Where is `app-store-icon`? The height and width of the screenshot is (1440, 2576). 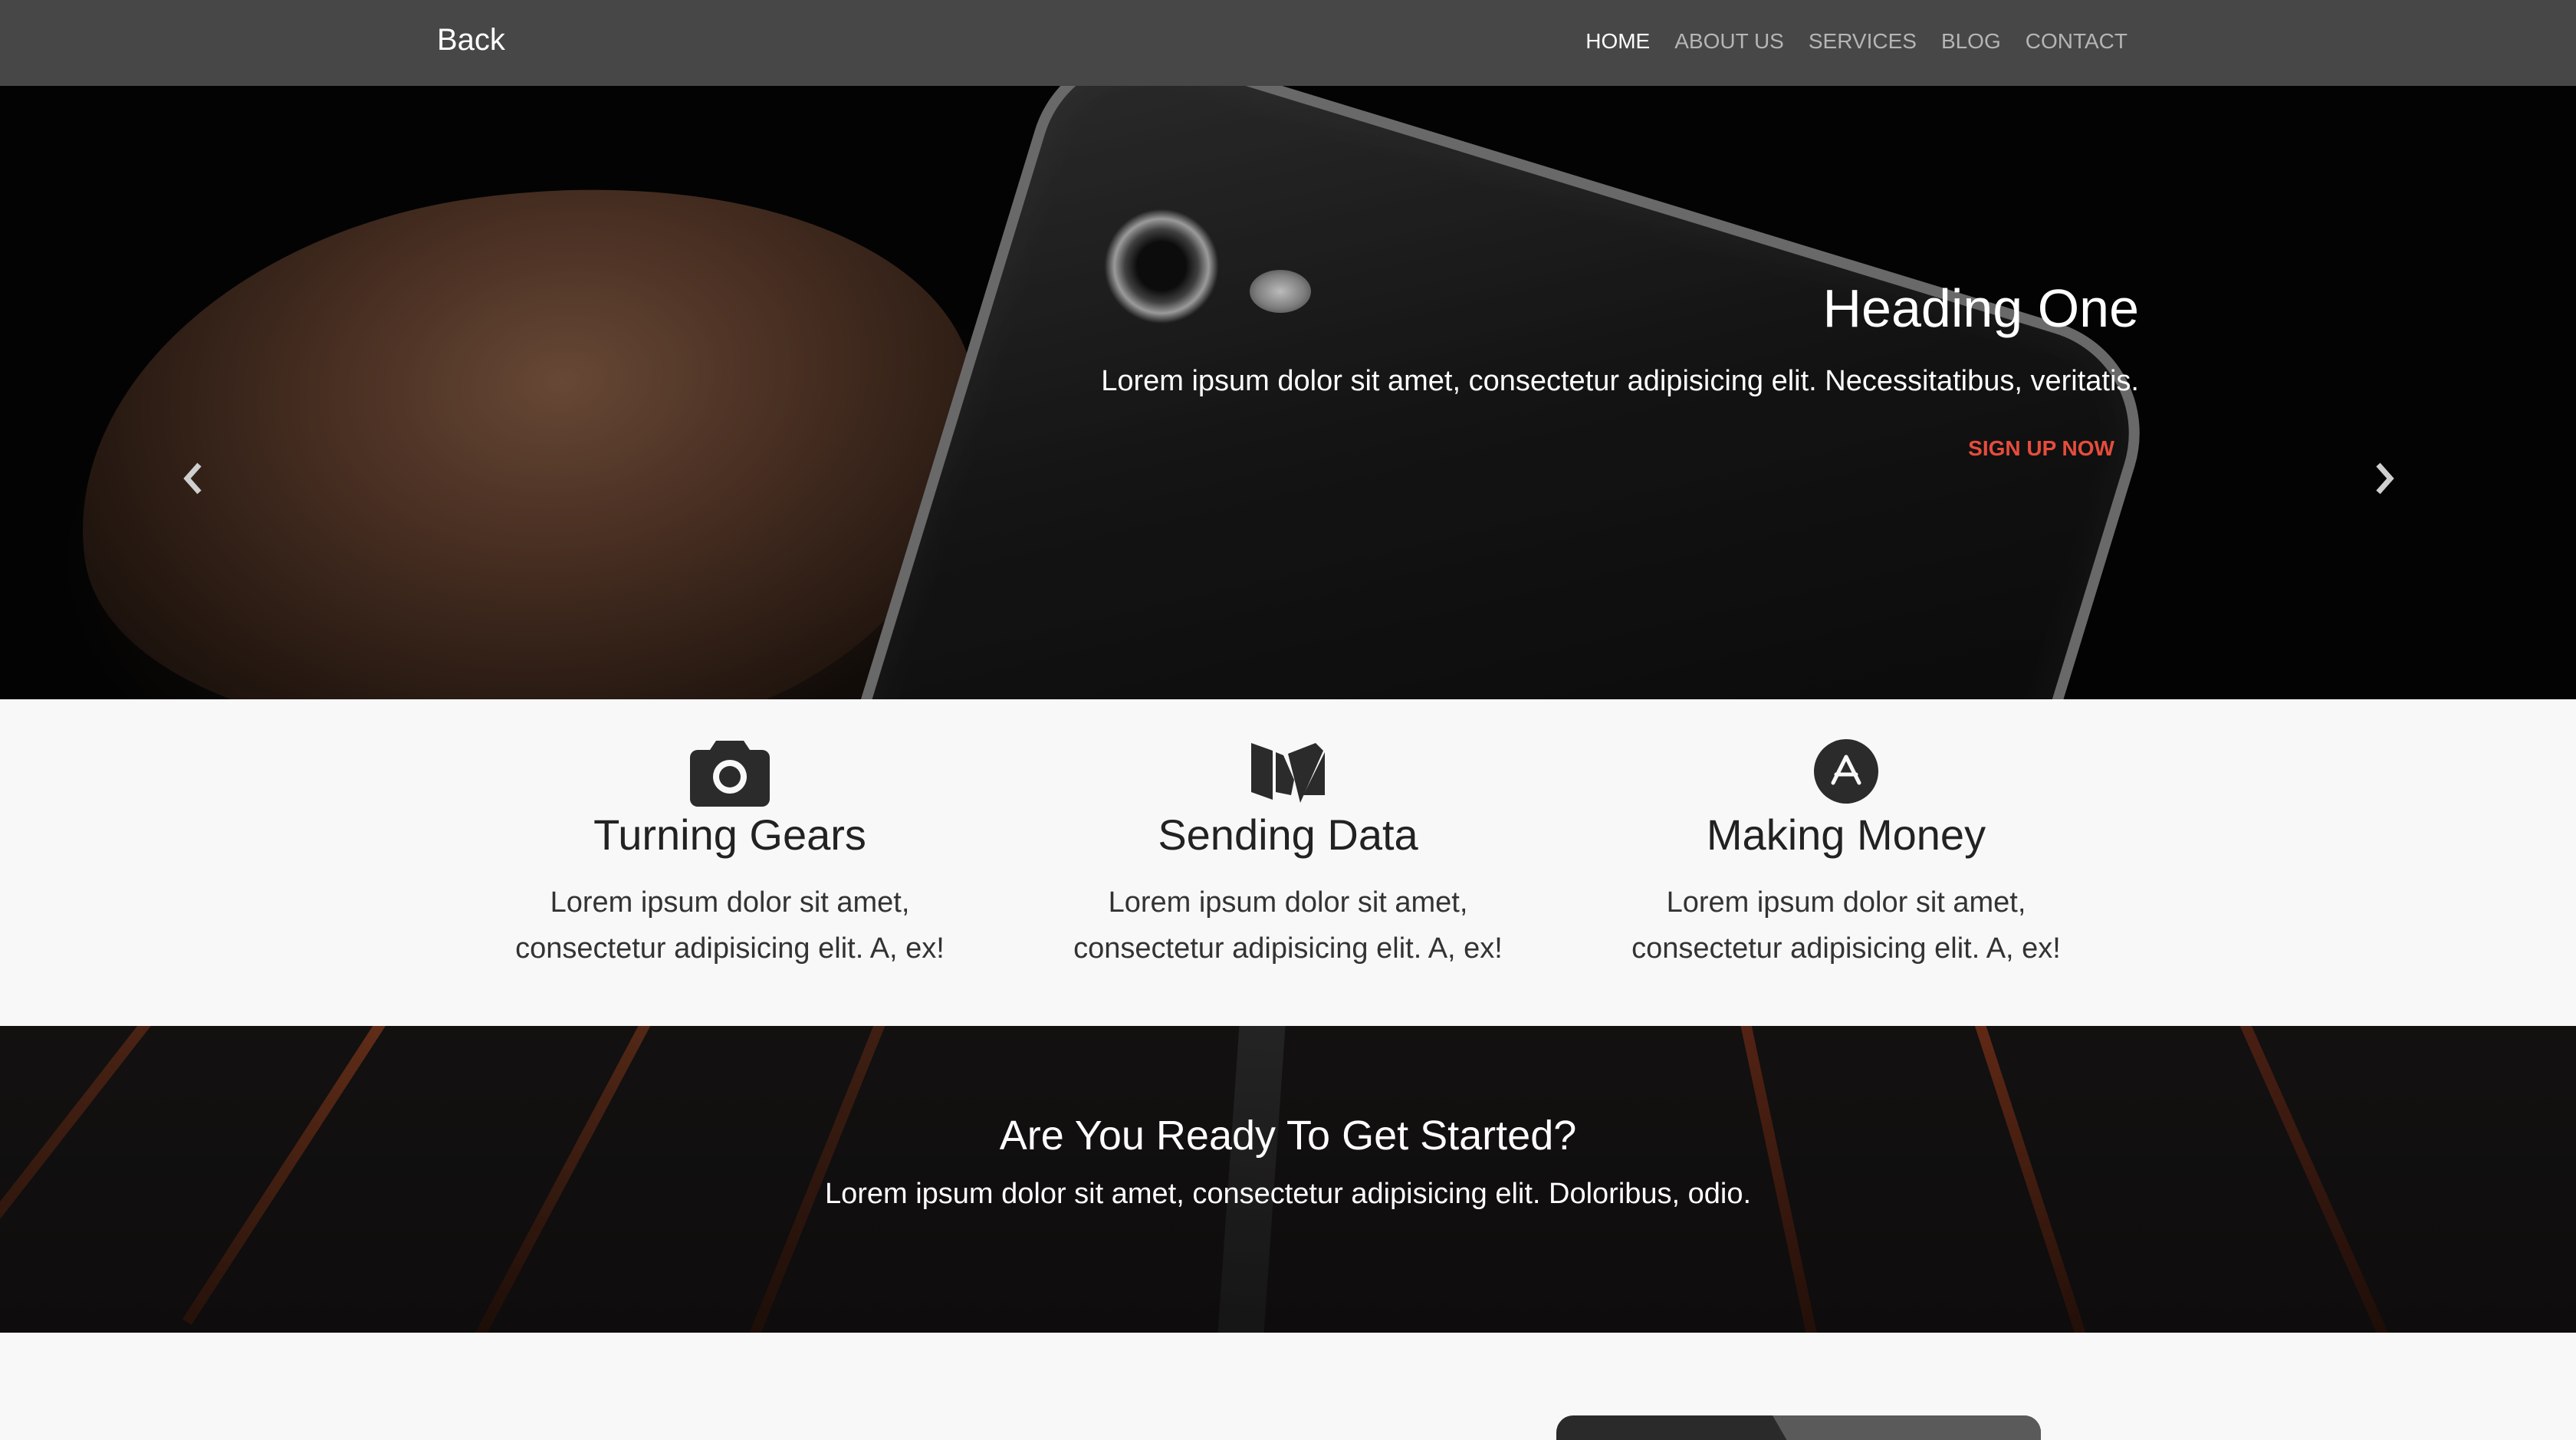 app-store-icon is located at coordinates (1846, 771).